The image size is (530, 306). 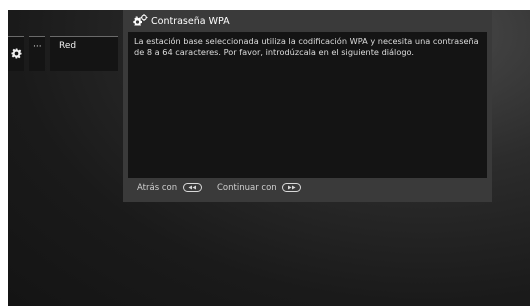 What do you see at coordinates (68, 46) in the screenshot?
I see `network-label: Red` at bounding box center [68, 46].